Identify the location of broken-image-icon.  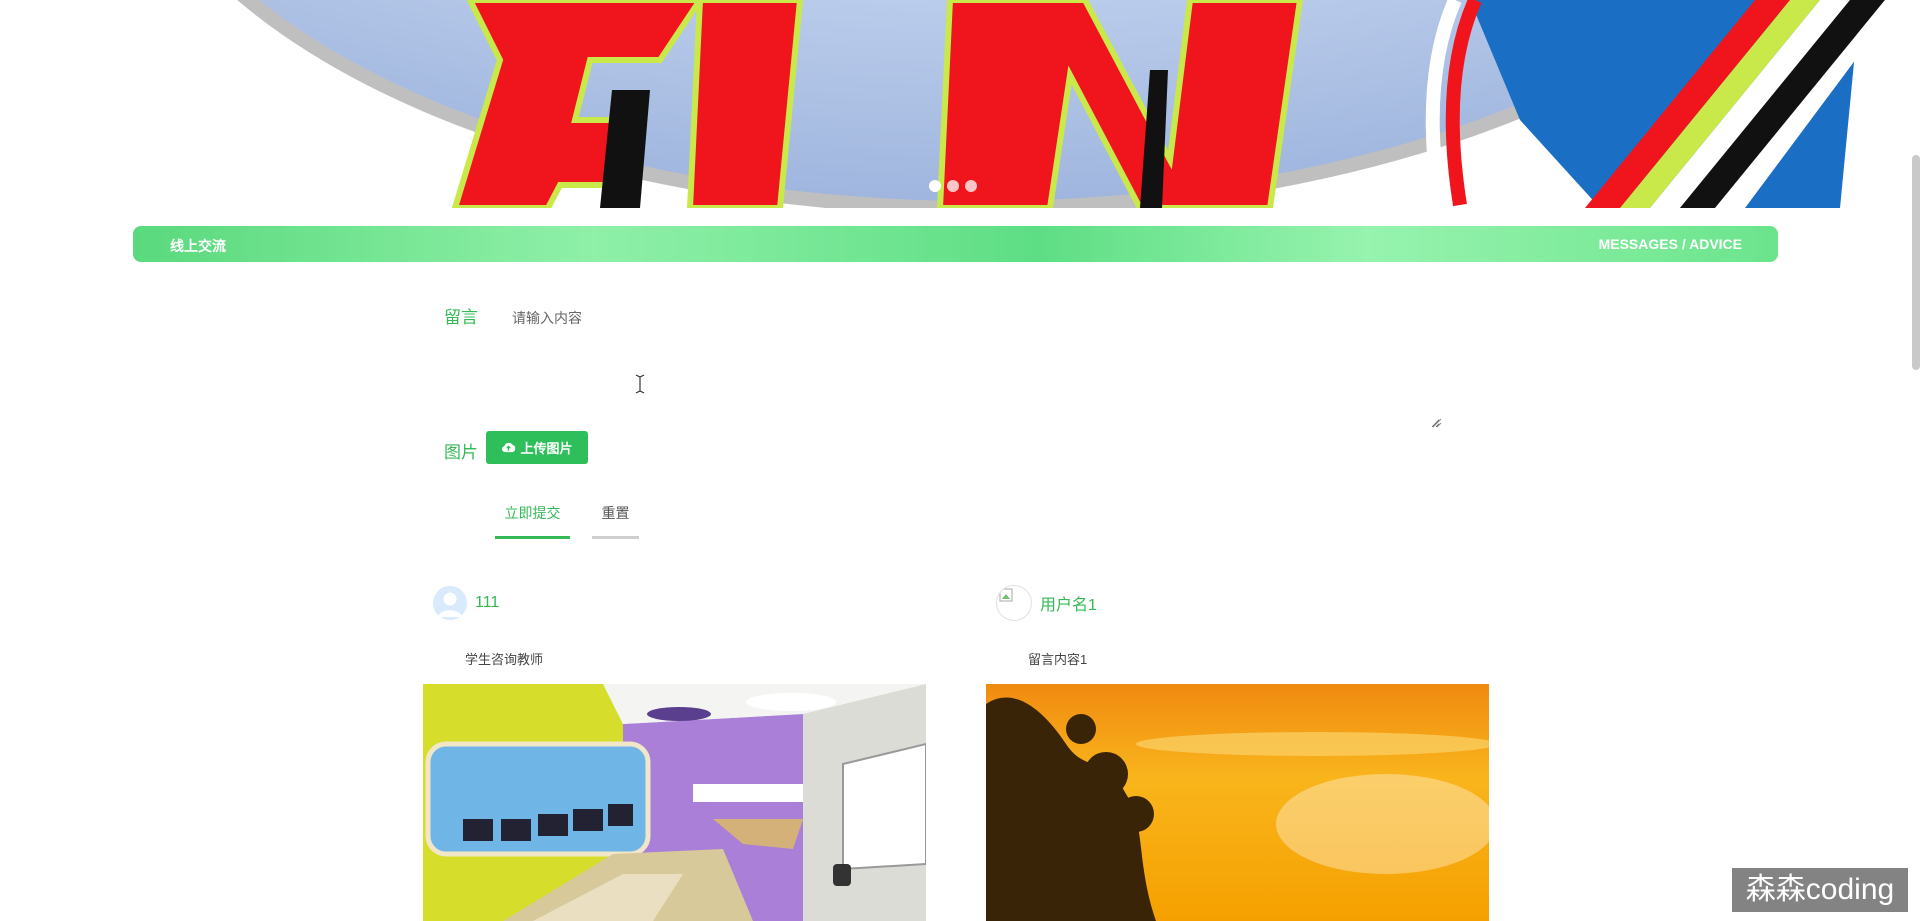
(1006, 595).